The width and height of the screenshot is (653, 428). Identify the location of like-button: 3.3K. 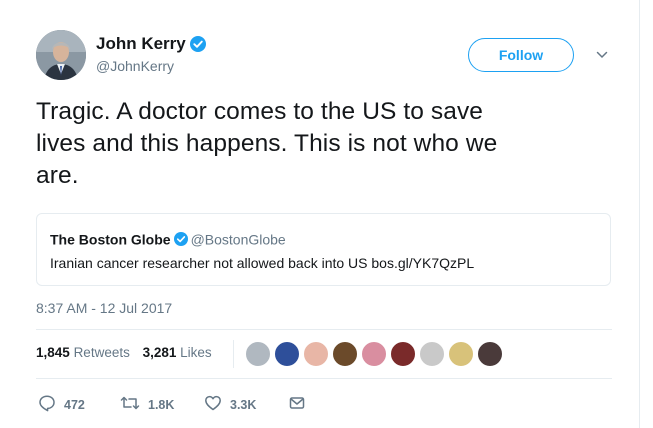
(230, 404).